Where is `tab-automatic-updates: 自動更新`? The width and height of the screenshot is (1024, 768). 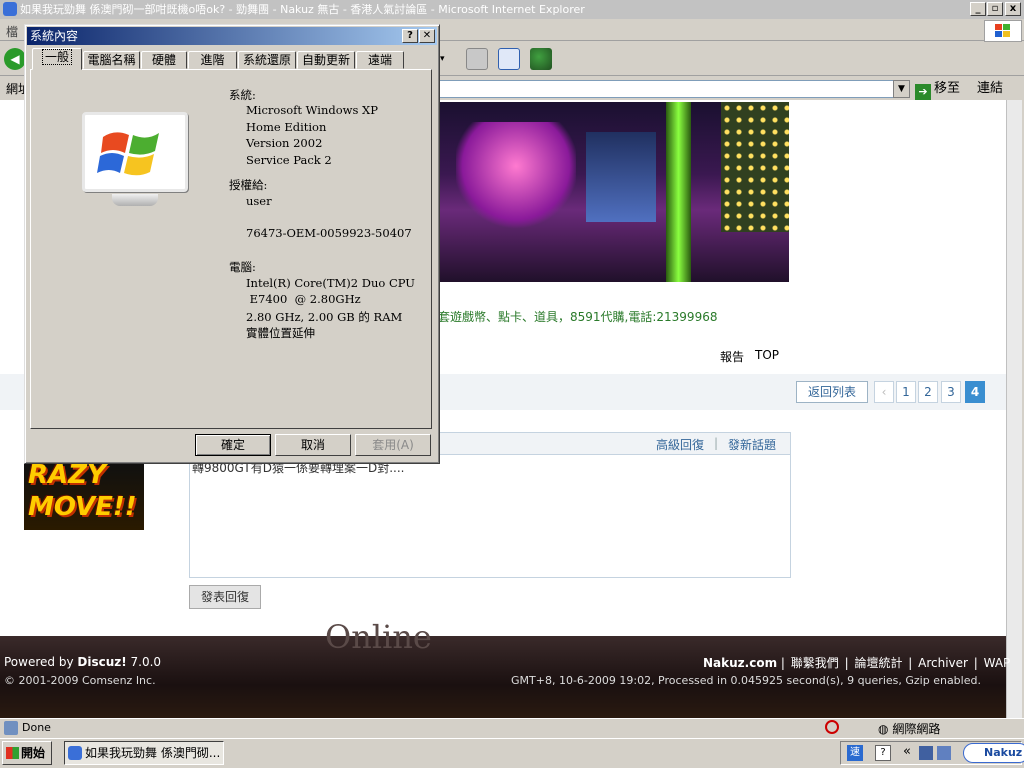 tab-automatic-updates: 自動更新 is located at coordinates (326, 60).